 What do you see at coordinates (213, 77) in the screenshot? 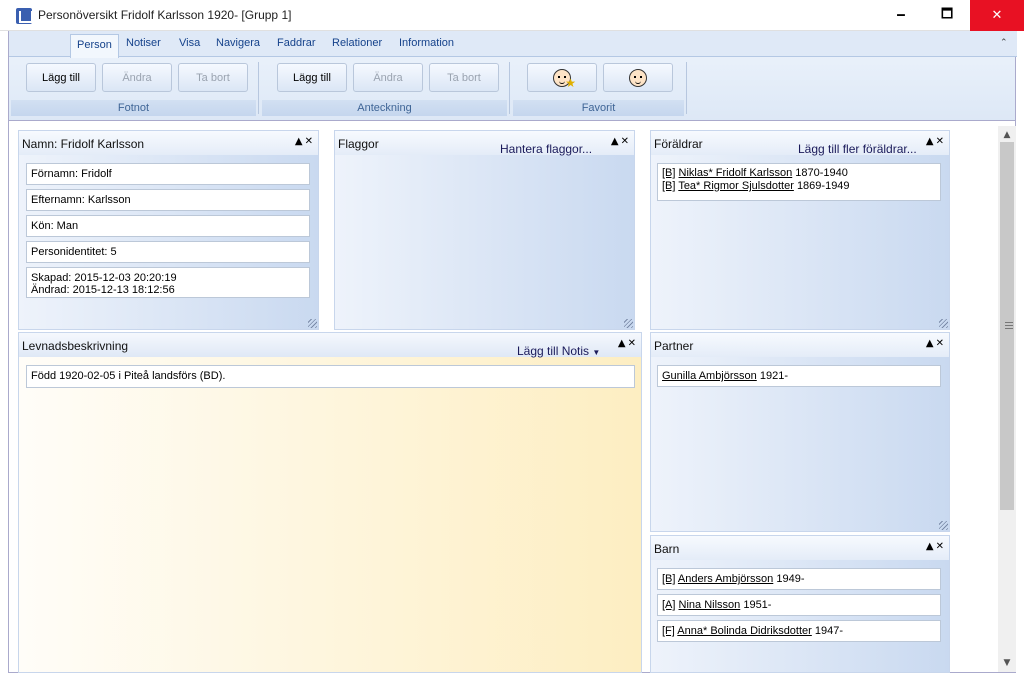
I see `fotnot-delete-button: Ta bort` at bounding box center [213, 77].